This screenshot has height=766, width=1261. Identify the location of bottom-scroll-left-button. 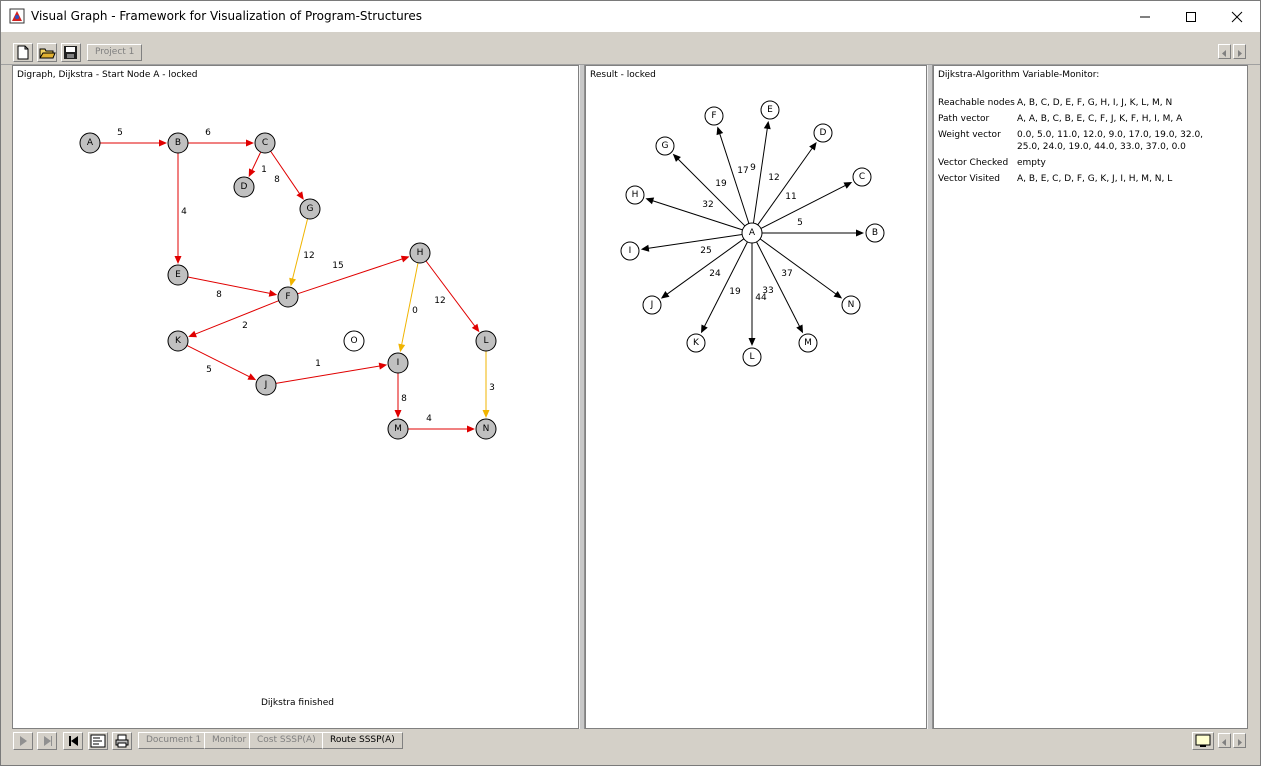
(1224, 740).